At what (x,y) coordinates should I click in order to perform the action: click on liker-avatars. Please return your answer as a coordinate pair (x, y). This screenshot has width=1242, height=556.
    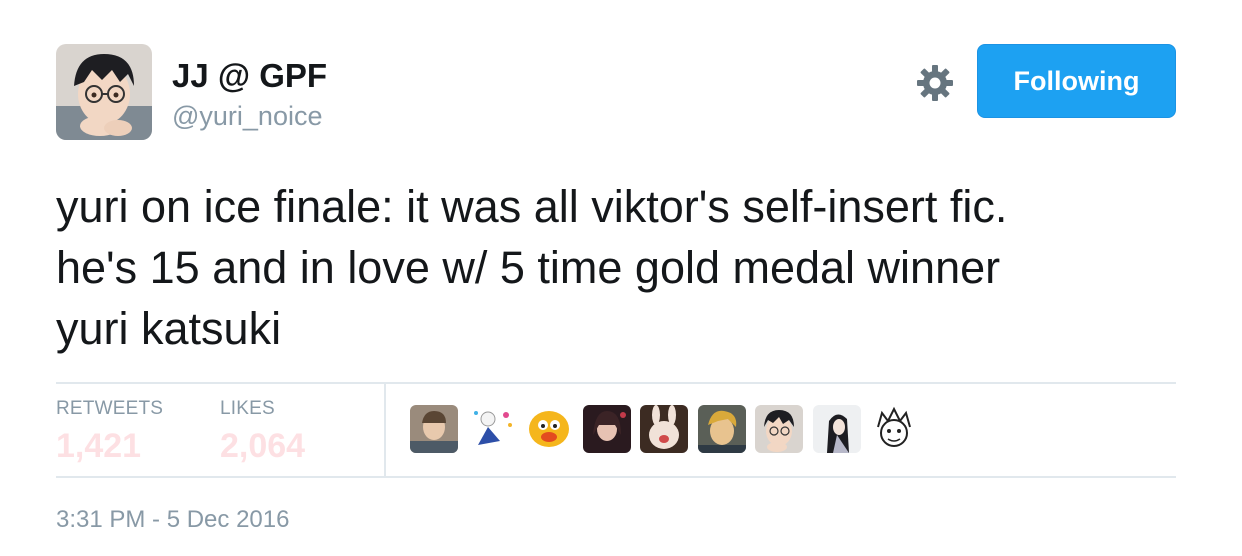
    Looking at the image, I should click on (664, 429).